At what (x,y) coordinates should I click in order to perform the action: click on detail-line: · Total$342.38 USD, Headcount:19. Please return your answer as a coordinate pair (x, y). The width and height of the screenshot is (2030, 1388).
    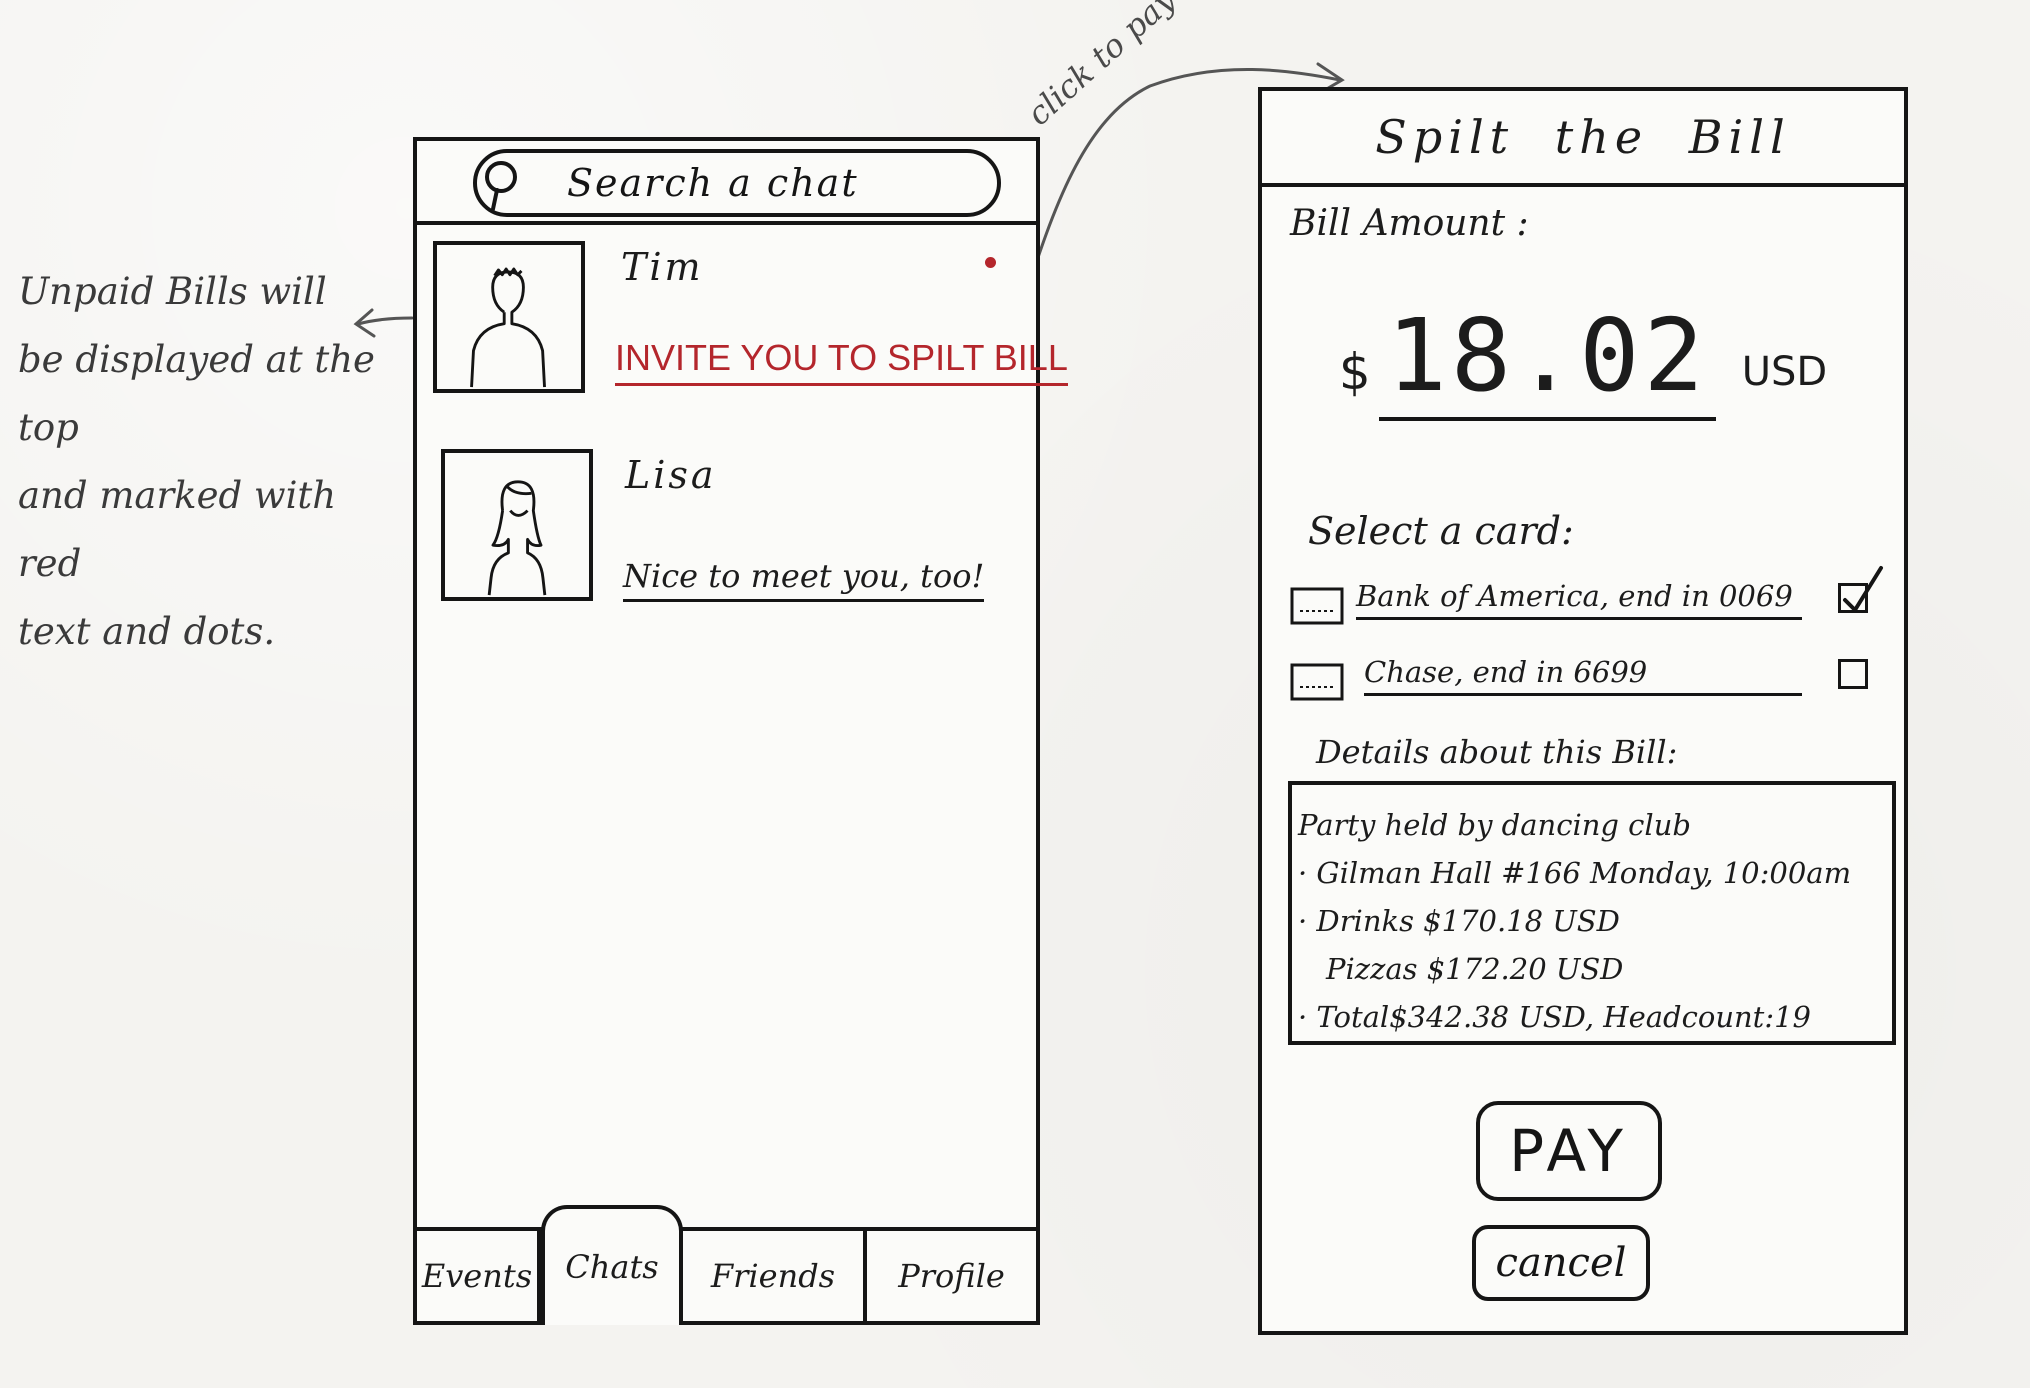
    Looking at the image, I should click on (1554, 1017).